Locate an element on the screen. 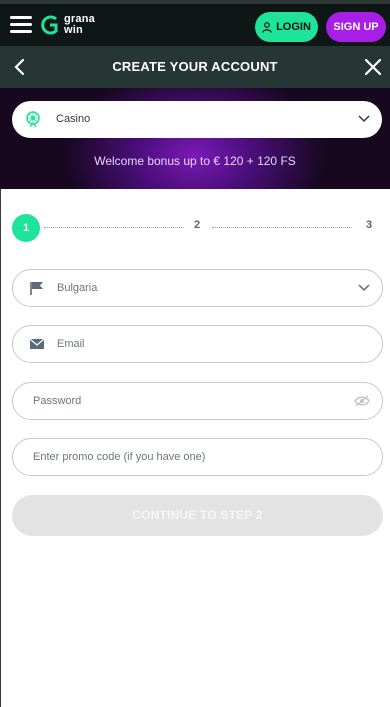 The height and width of the screenshot is (707, 390). page-edge is located at coordinates (0, 448).